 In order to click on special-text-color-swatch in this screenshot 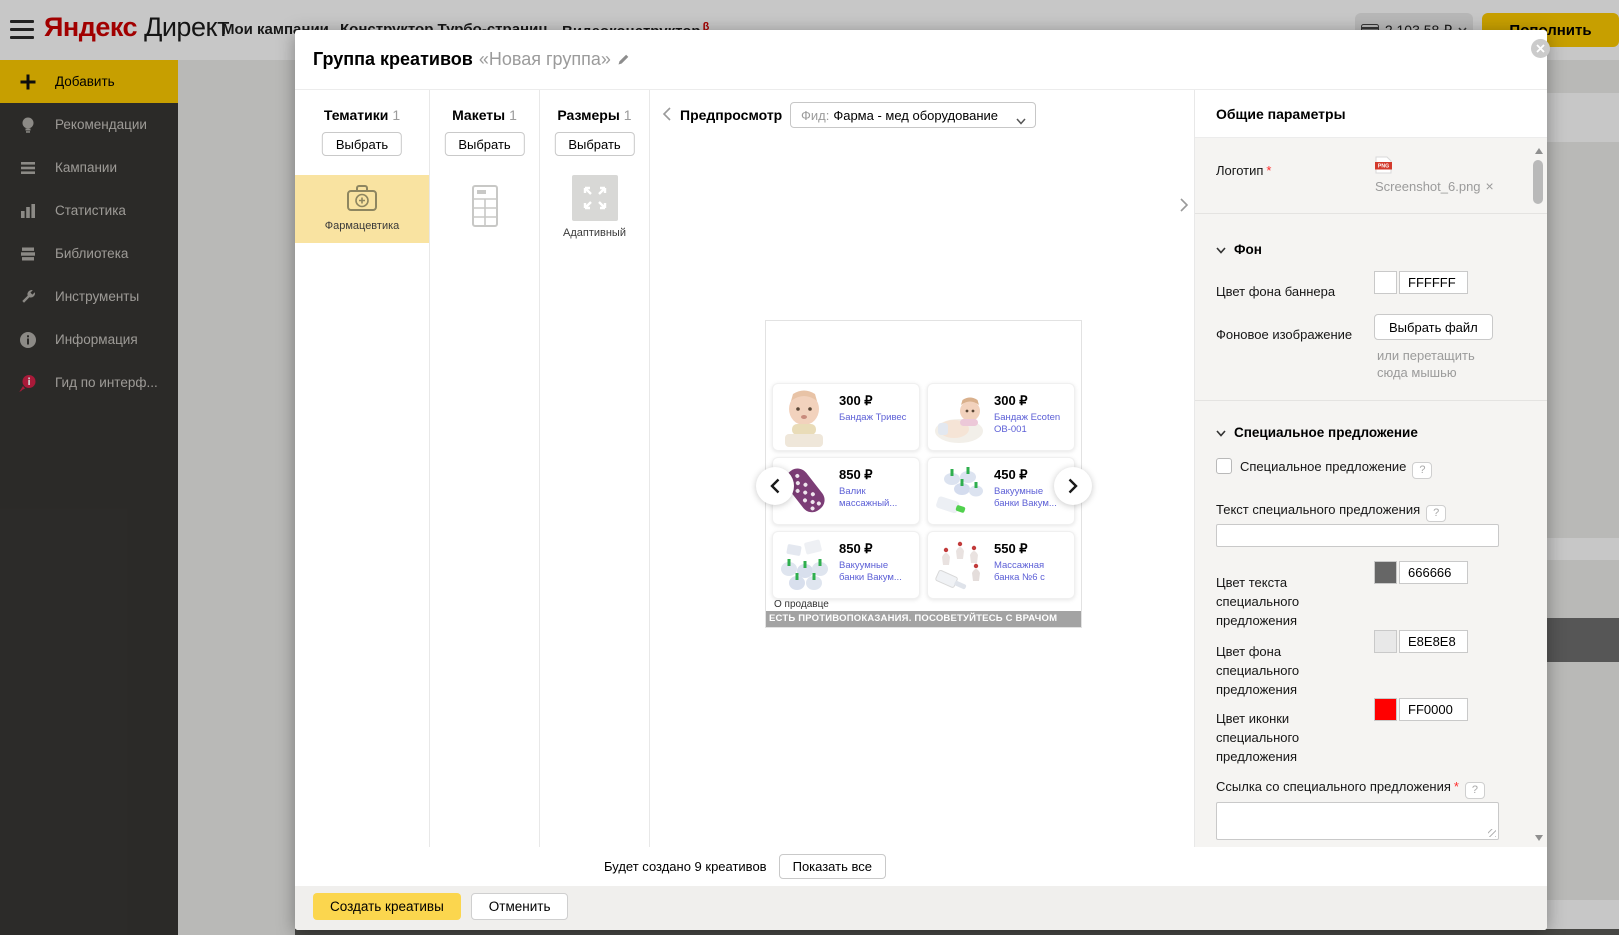, I will do `click(1385, 572)`.